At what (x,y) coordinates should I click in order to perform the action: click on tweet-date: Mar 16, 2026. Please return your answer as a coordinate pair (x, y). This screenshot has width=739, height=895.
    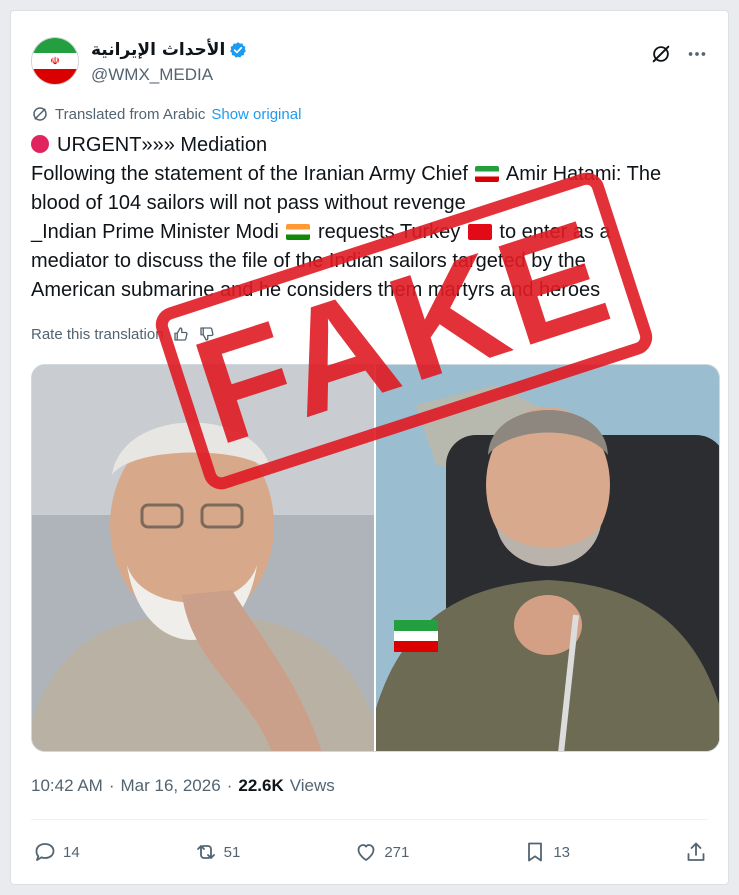
    Looking at the image, I should click on (171, 786).